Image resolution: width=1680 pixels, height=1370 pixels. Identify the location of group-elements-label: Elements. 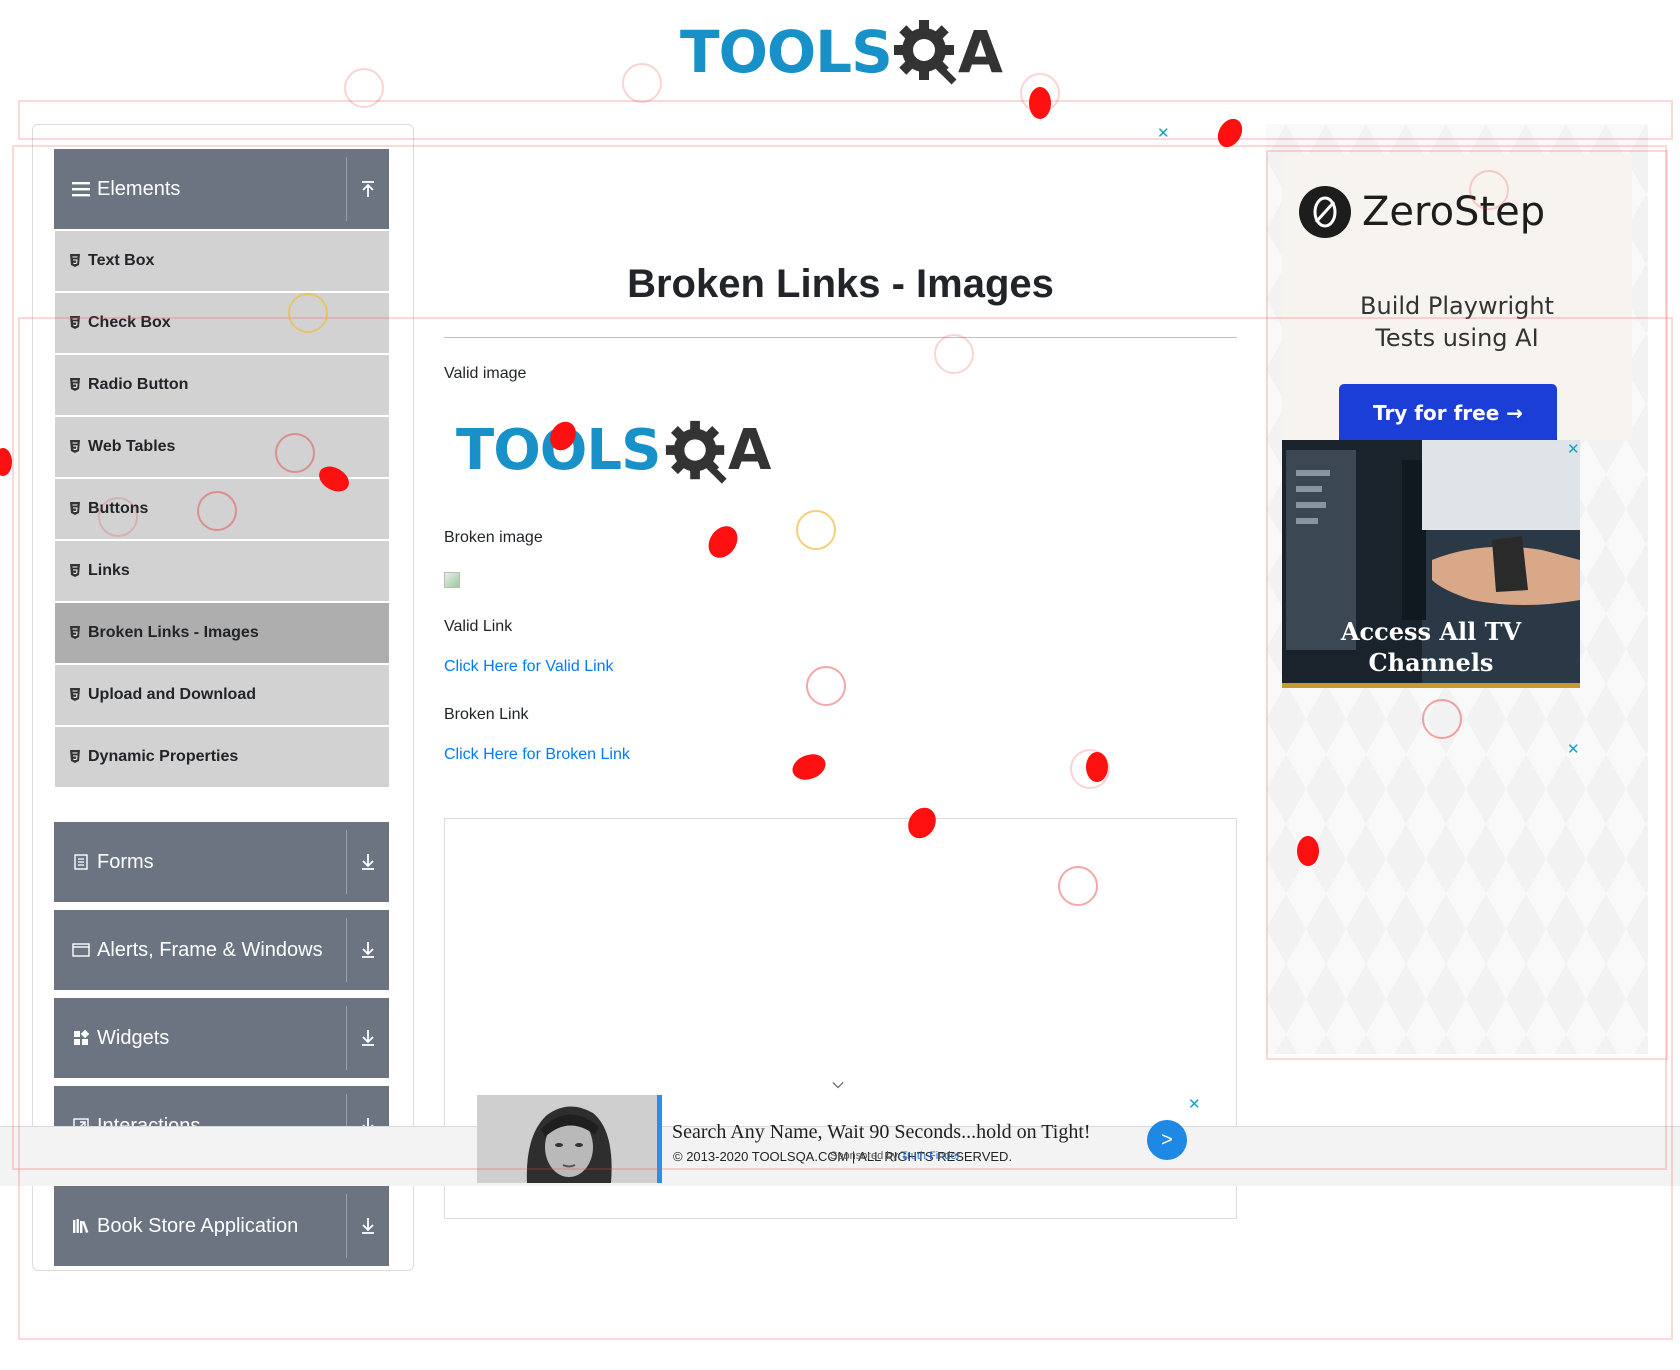
(139, 188).